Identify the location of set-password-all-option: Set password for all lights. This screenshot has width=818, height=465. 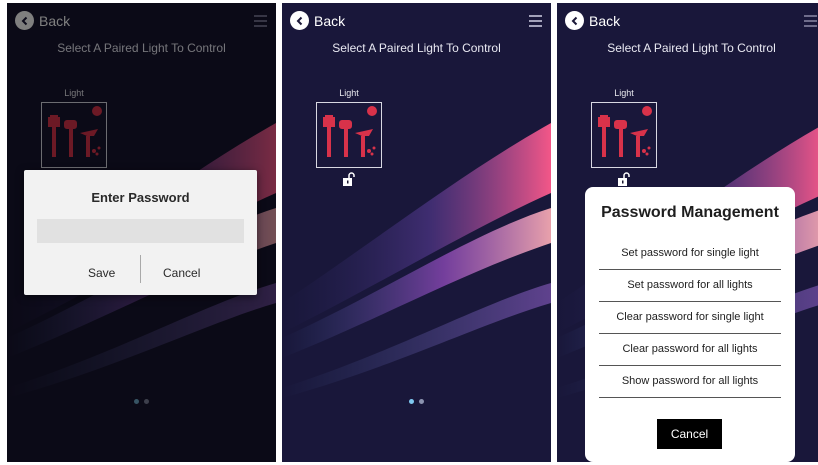
(690, 286).